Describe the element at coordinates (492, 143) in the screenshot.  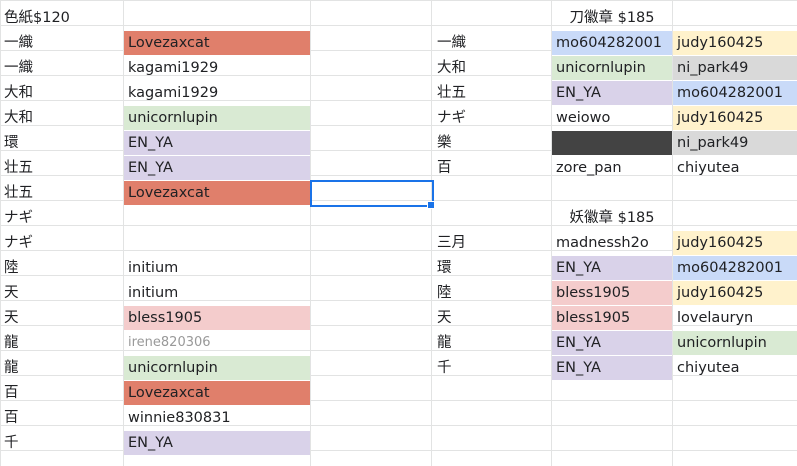
I see `member-name-cell: 樂` at that location.